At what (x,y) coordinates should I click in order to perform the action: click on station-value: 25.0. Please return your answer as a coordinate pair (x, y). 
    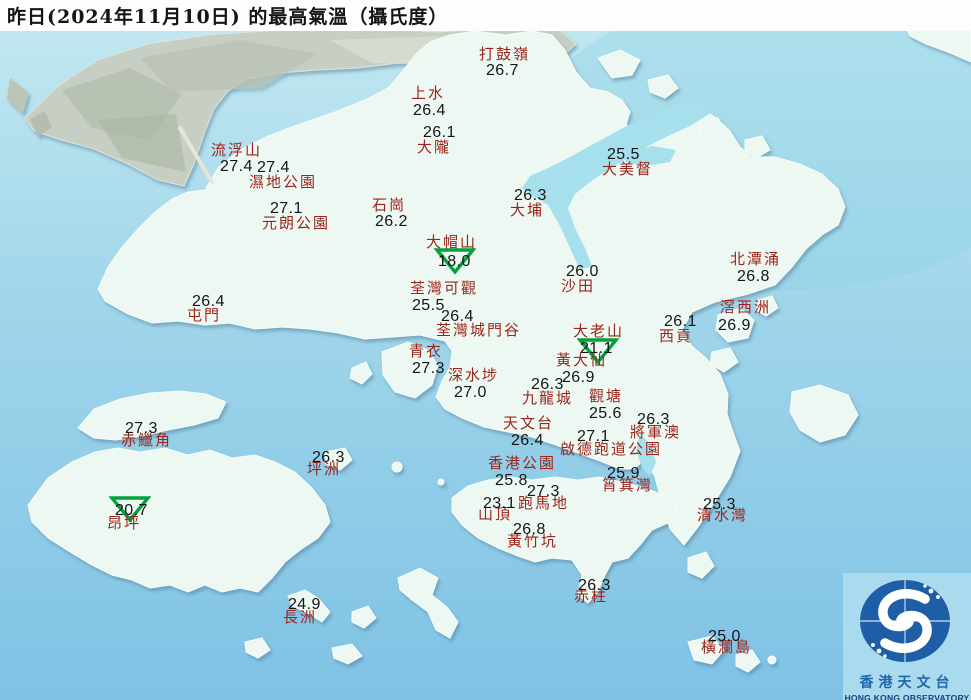
    Looking at the image, I should click on (724, 636).